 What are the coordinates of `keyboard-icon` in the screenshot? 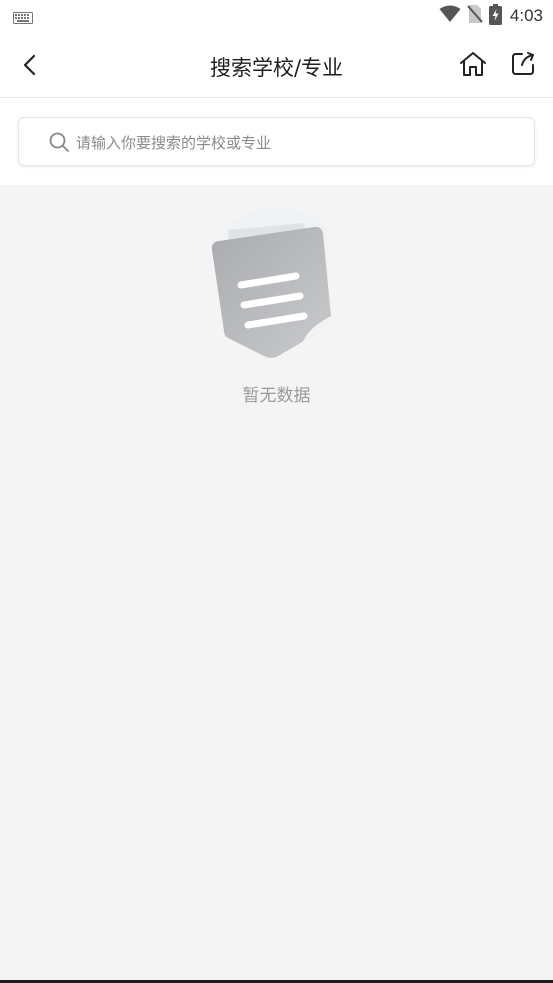 It's located at (23, 18).